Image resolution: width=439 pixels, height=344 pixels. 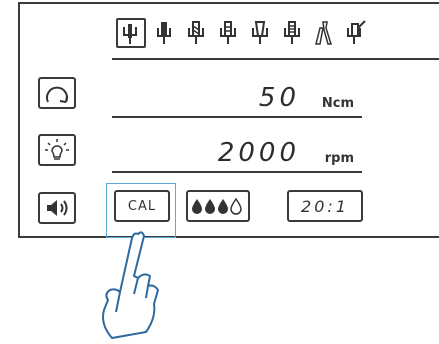 What do you see at coordinates (237, 99) in the screenshot?
I see `torque-readout: 50 Ncm` at bounding box center [237, 99].